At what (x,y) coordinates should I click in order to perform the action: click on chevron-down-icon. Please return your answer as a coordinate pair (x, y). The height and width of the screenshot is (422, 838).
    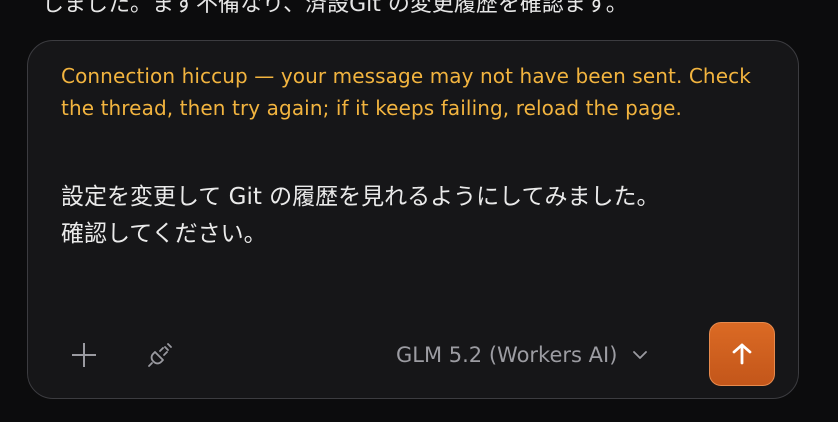
    Looking at the image, I should click on (640, 355).